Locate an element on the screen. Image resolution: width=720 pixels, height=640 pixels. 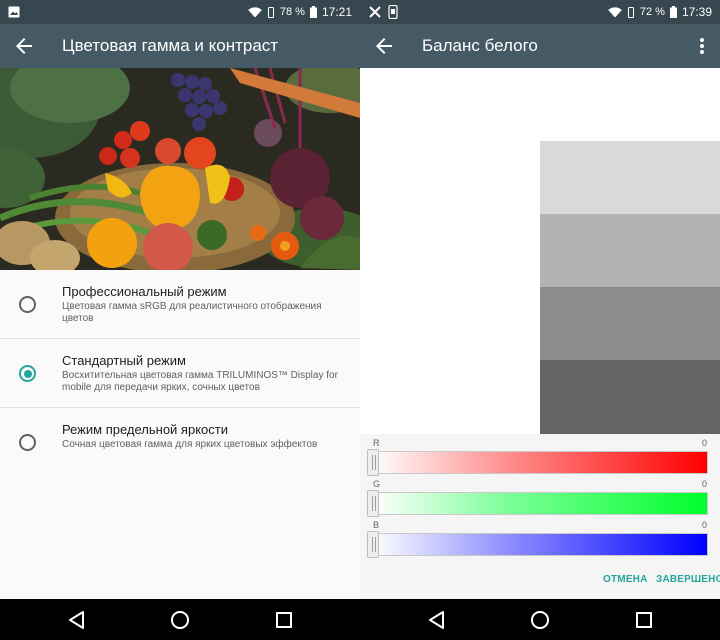
app-bar: Цветовая гамма и контраст is located at coordinates (180, 46).